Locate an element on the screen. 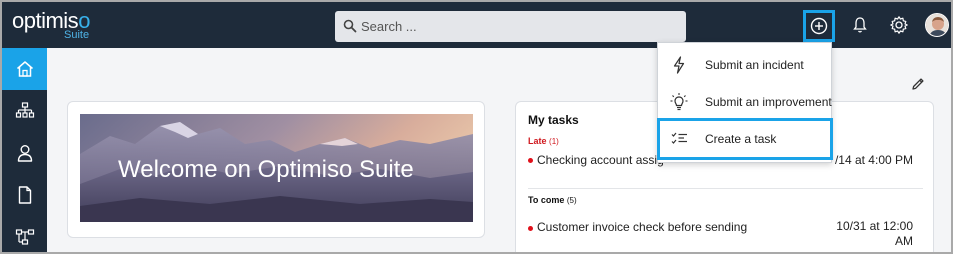 The height and width of the screenshot is (254, 953). menu-item-label: Submit an improvement is located at coordinates (768, 102).